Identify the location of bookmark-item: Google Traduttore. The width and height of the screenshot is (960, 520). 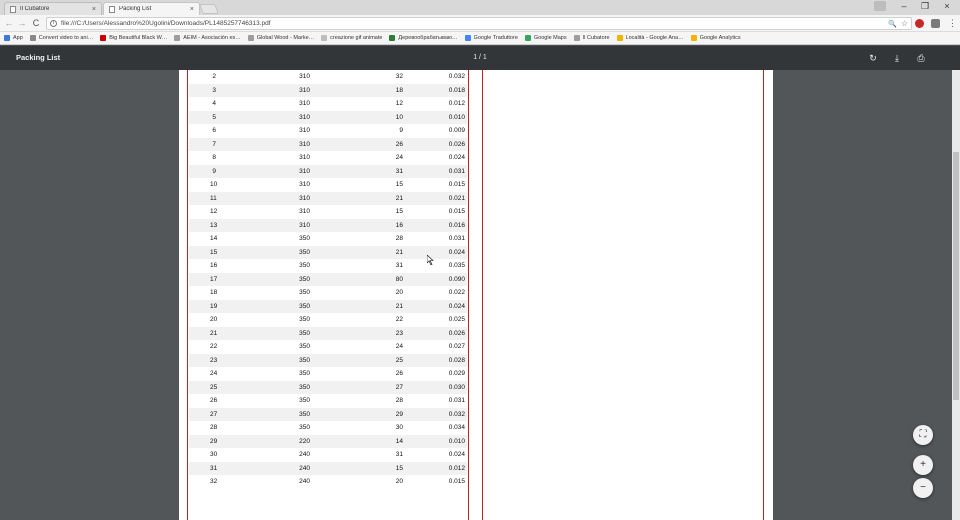
(491, 38).